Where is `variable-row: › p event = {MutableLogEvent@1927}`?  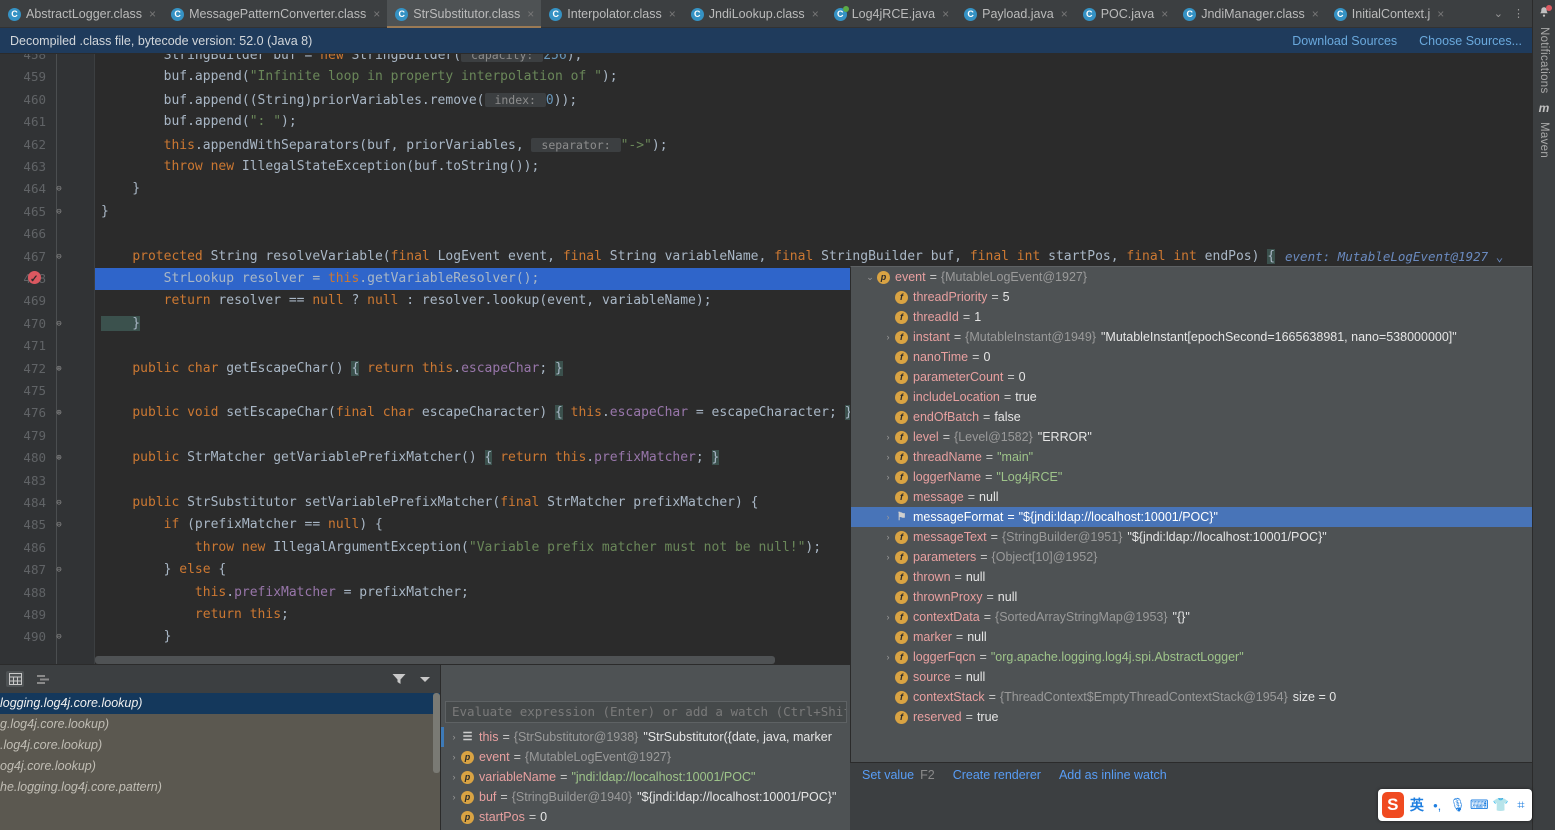
variable-row: › p event = {MutableLogEvent@1927} is located at coordinates (646, 757).